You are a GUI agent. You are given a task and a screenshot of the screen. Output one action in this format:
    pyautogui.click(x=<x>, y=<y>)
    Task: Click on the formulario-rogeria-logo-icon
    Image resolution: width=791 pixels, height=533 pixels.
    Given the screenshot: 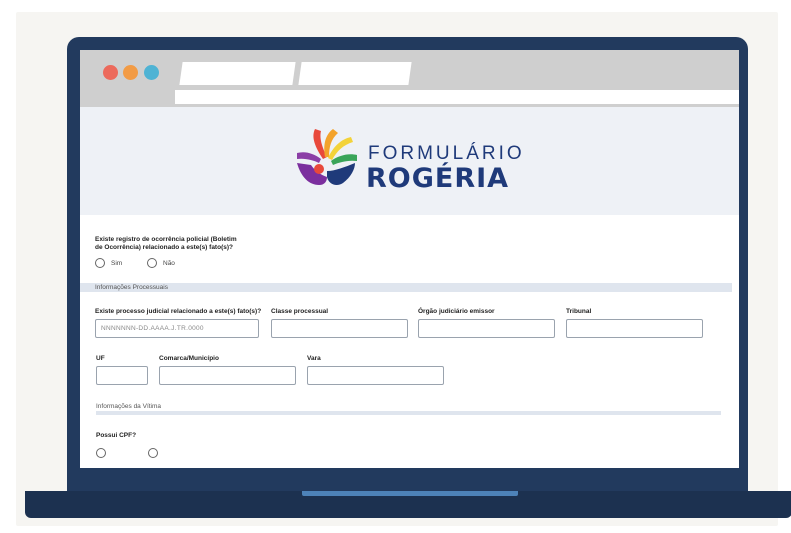 What is the action you would take?
    pyautogui.click(x=327, y=157)
    